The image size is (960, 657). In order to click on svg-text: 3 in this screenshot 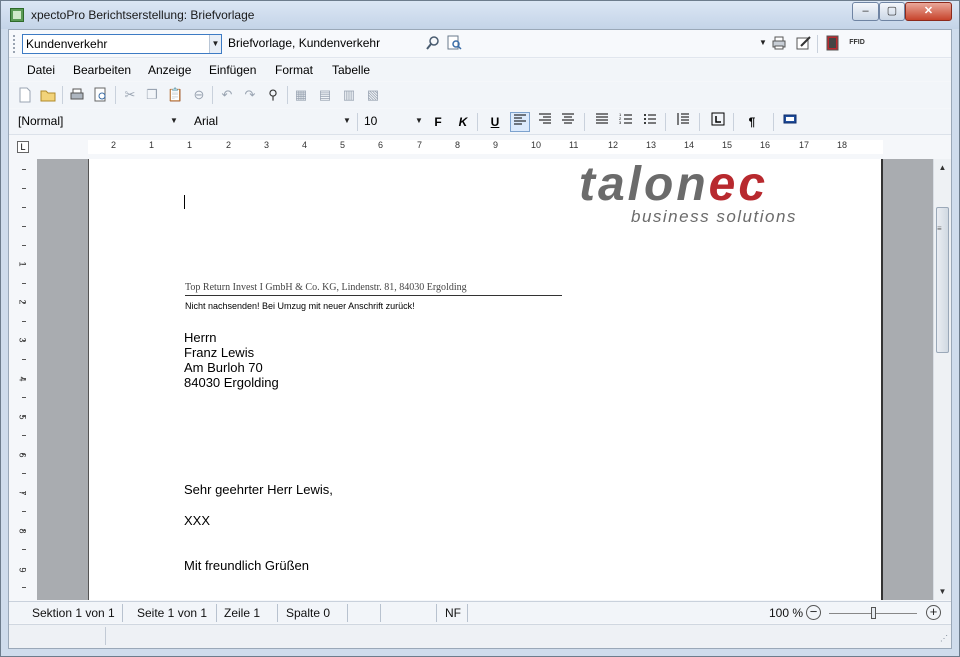, I will do `click(620, 122)`.